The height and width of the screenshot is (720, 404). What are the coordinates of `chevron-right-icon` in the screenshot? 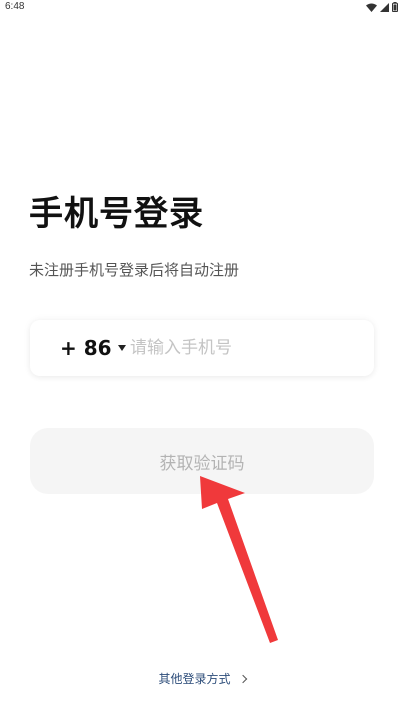 It's located at (242, 679).